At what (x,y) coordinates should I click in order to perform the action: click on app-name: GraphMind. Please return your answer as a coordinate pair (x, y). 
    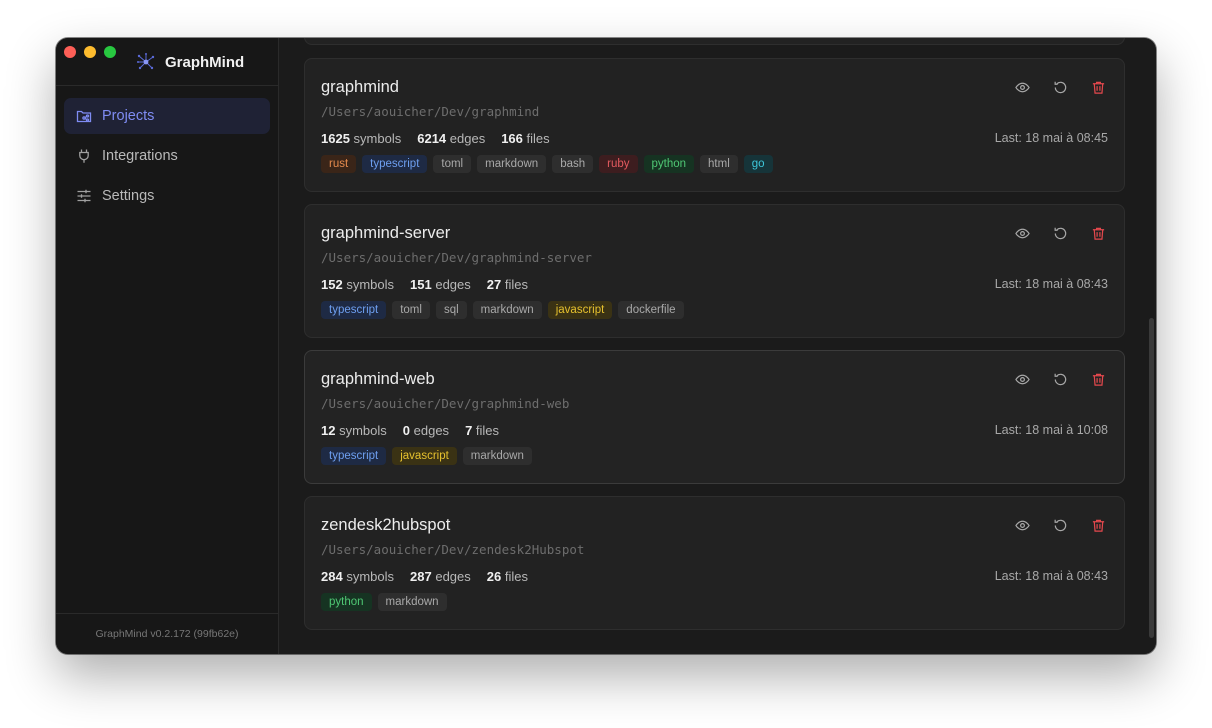
    Looking at the image, I should click on (205, 62).